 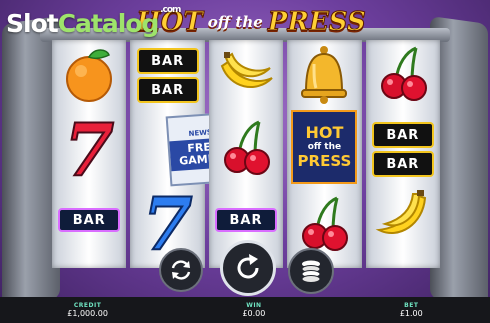 I want to click on reel-4: HOT off the PRESS, so click(x=324, y=154).